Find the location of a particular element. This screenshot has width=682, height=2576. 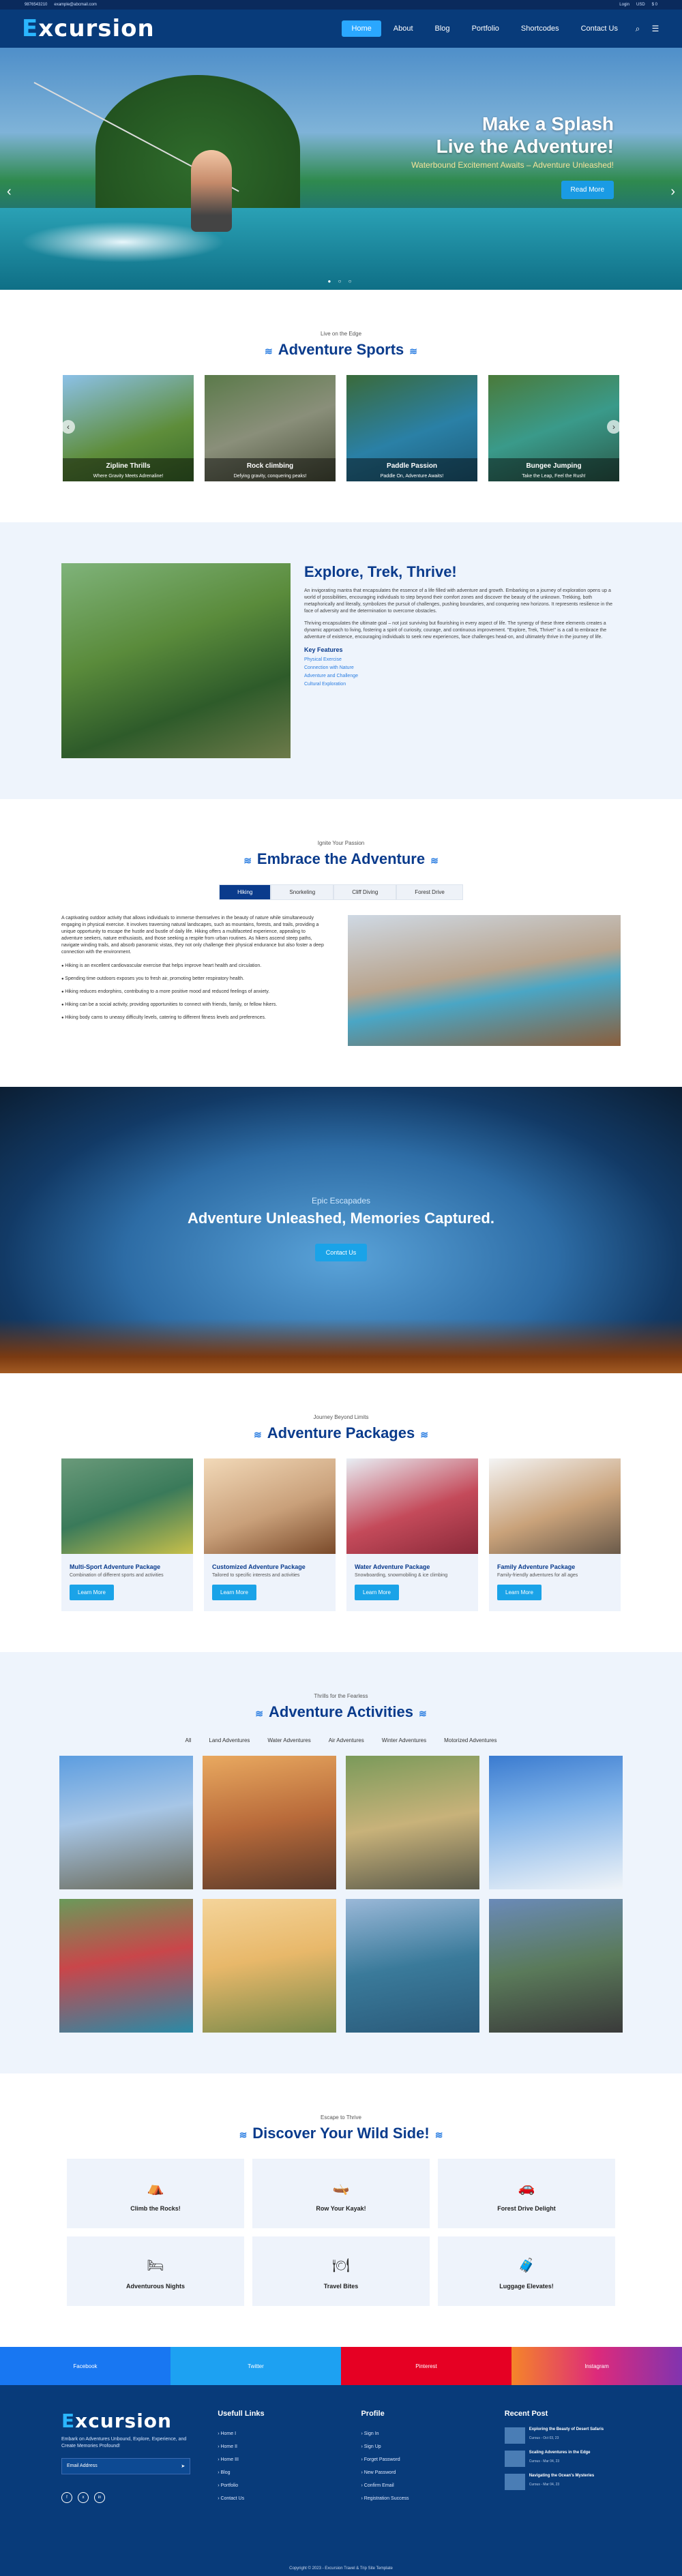

wild-card: ⛺ Climb the Rocks! is located at coordinates (155, 2193).